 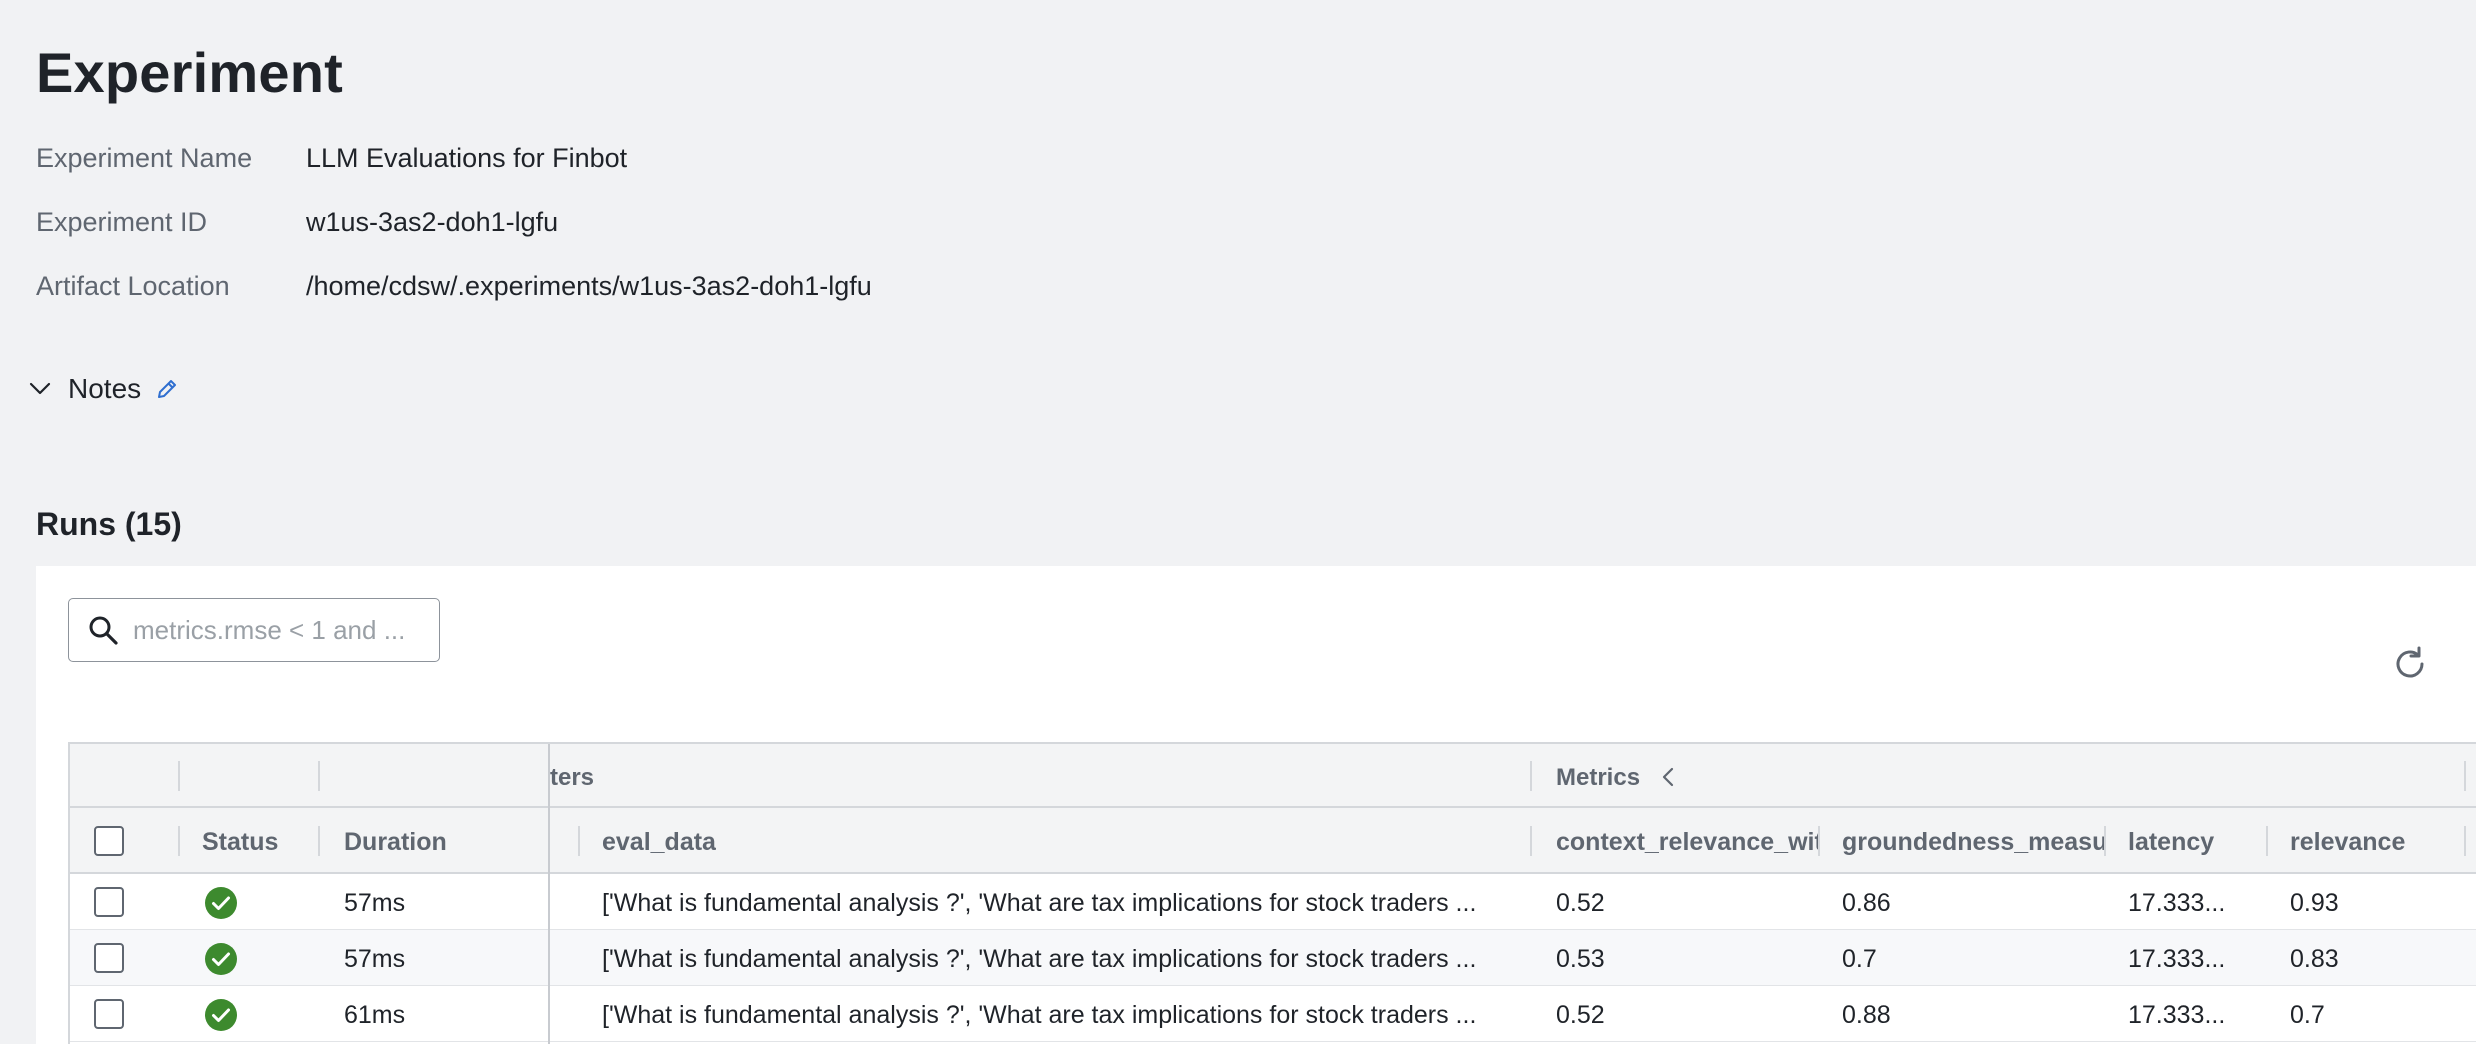 I want to click on column-header-relevance: relevance, so click(x=2347, y=842).